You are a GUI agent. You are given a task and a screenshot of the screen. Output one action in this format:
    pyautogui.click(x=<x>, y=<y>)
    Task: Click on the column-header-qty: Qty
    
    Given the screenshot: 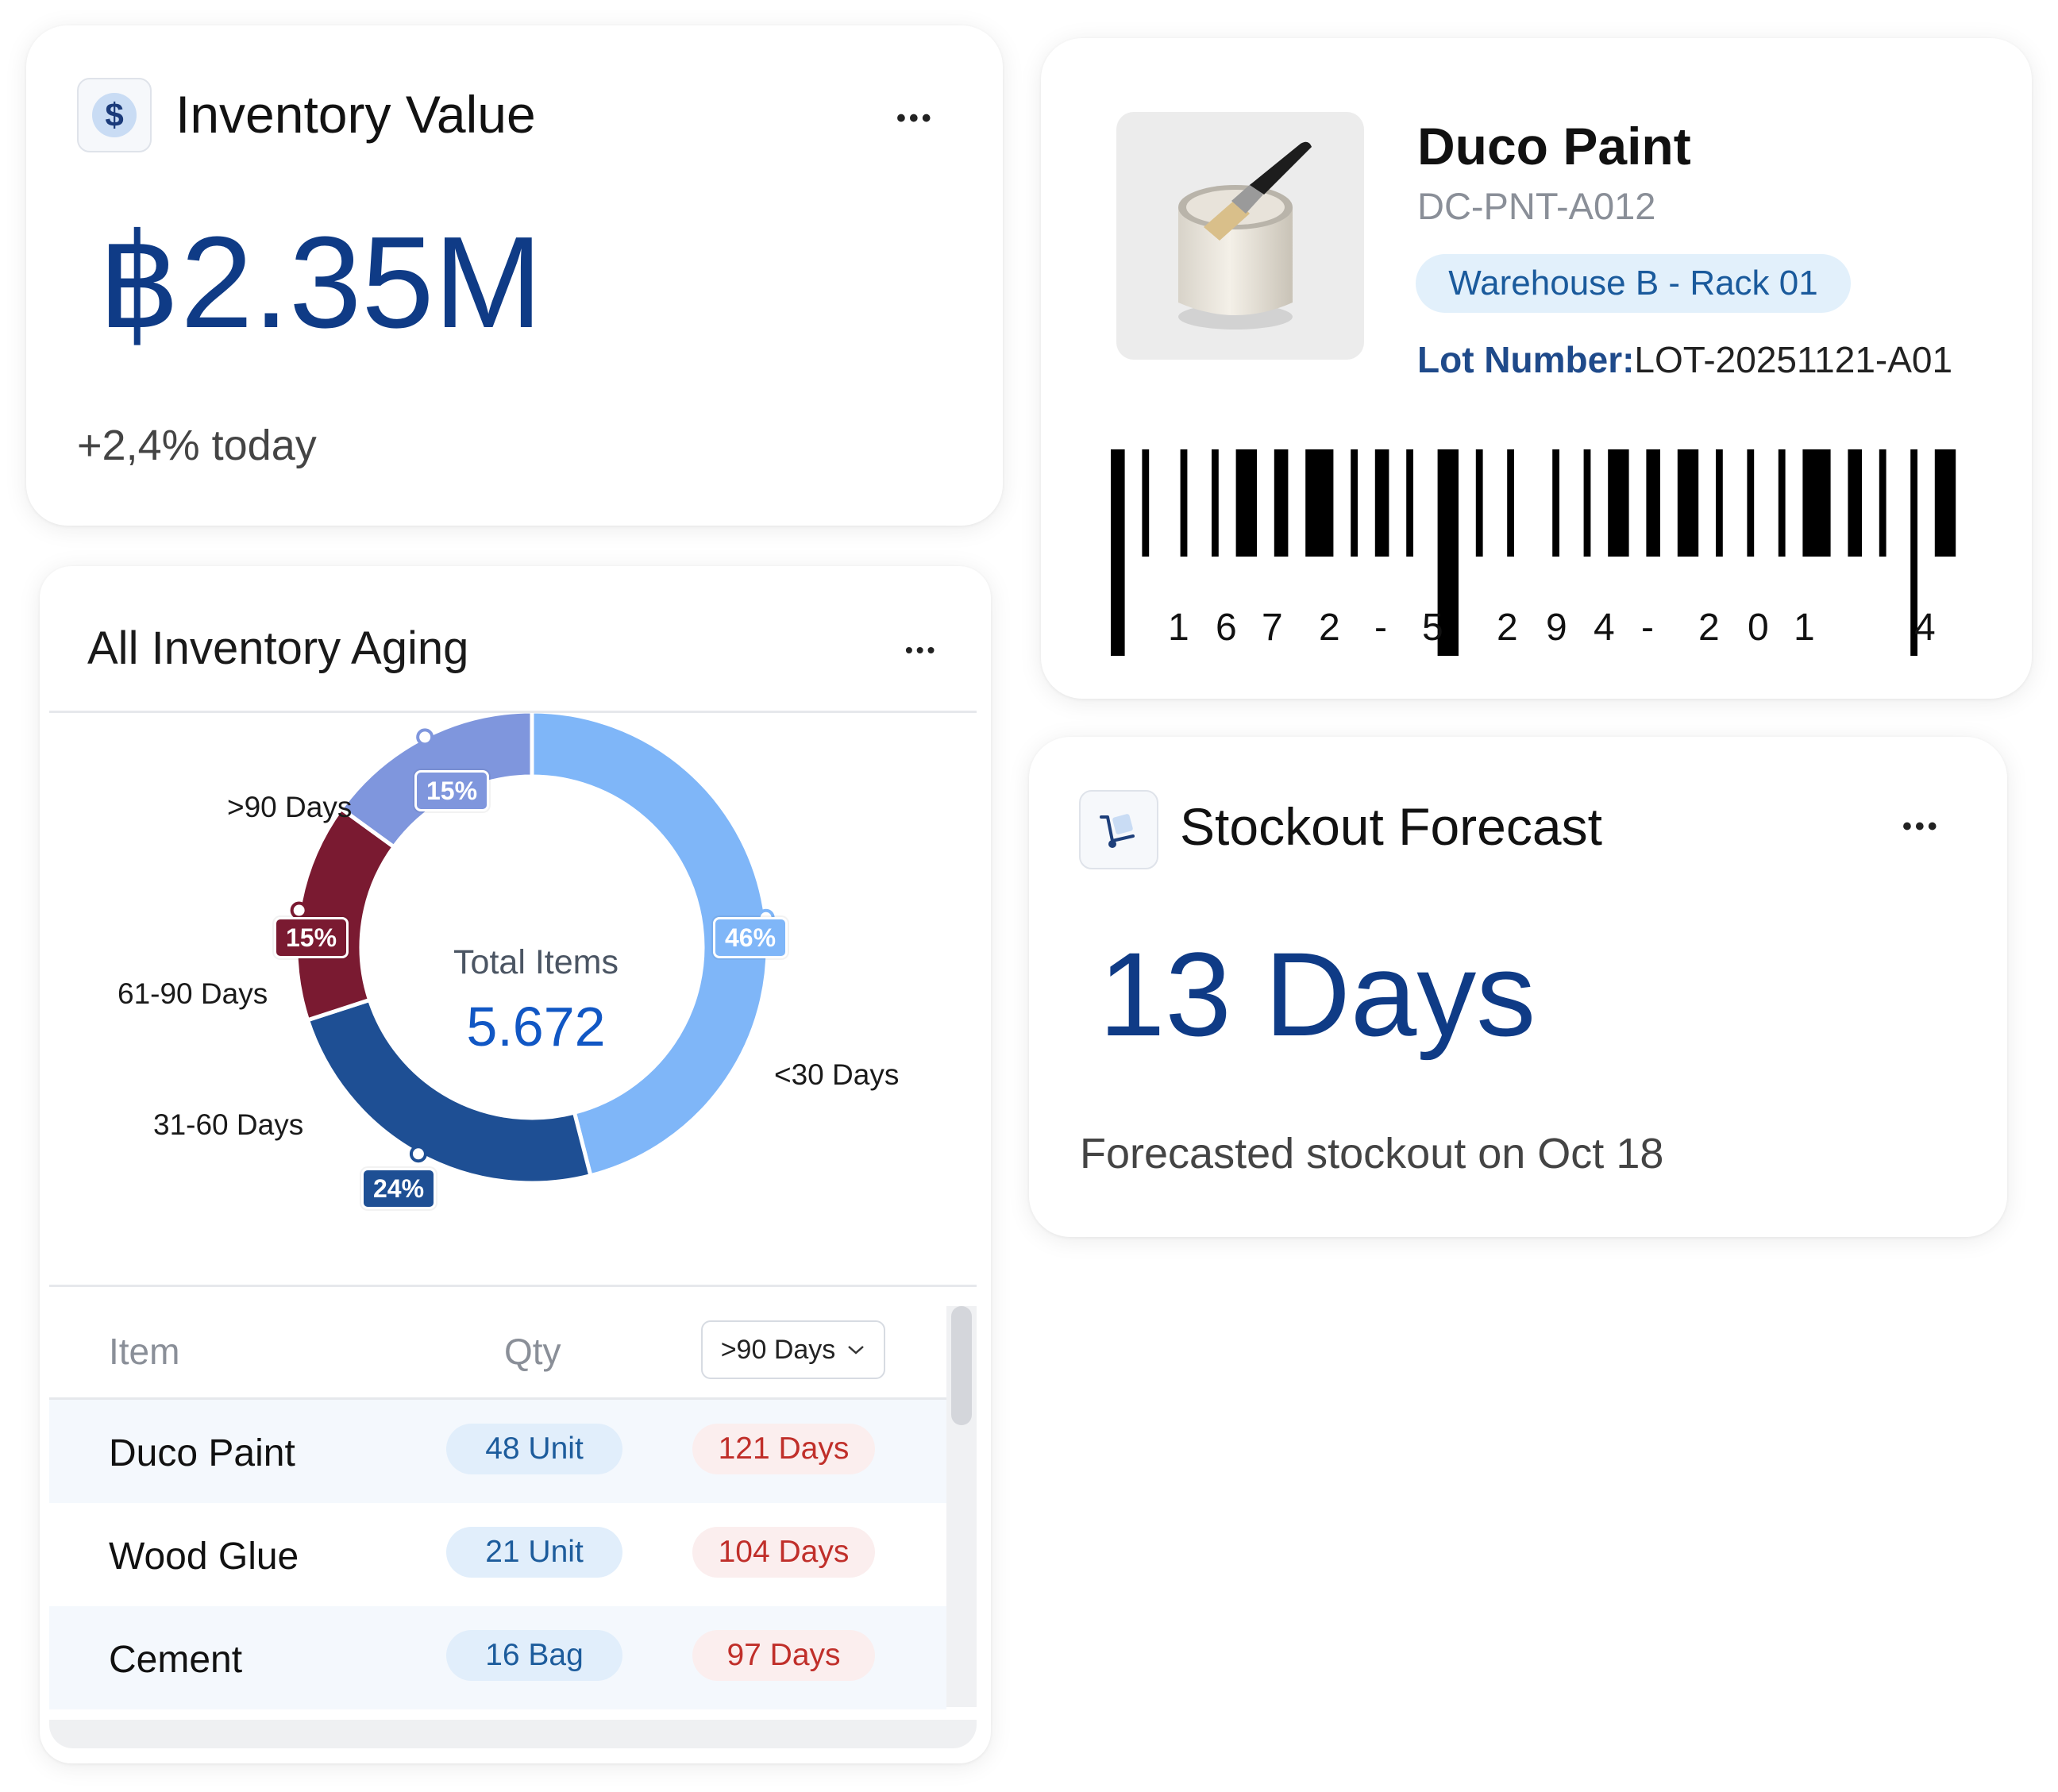 What is the action you would take?
    pyautogui.click(x=532, y=1352)
    